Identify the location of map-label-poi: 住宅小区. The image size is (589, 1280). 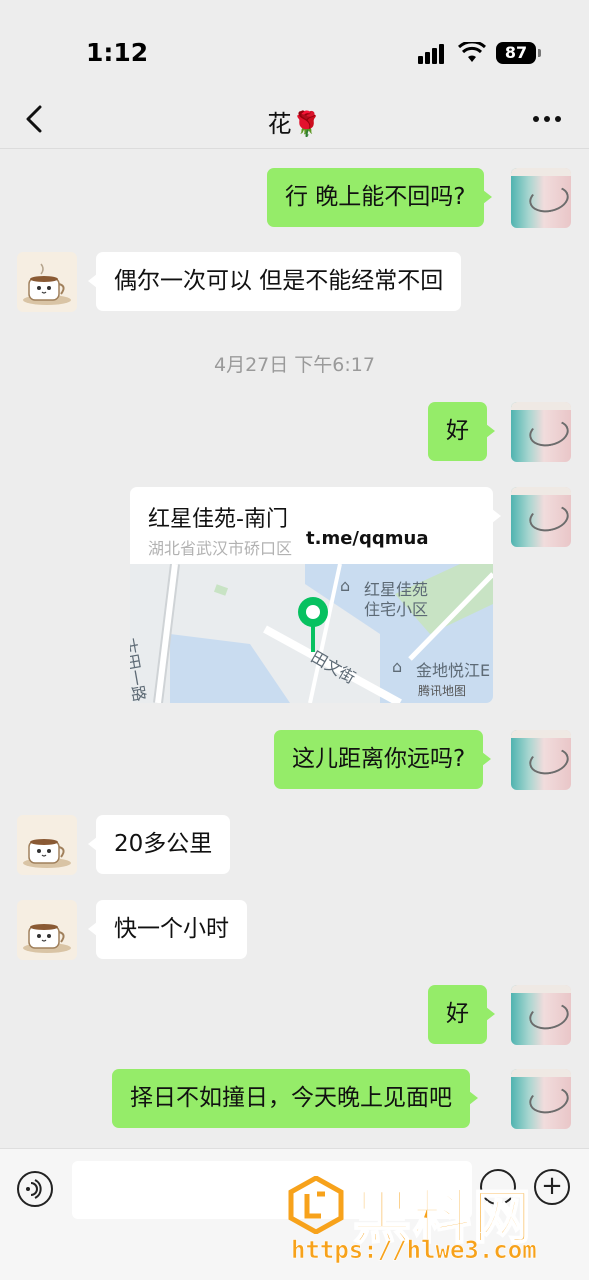
(396, 609).